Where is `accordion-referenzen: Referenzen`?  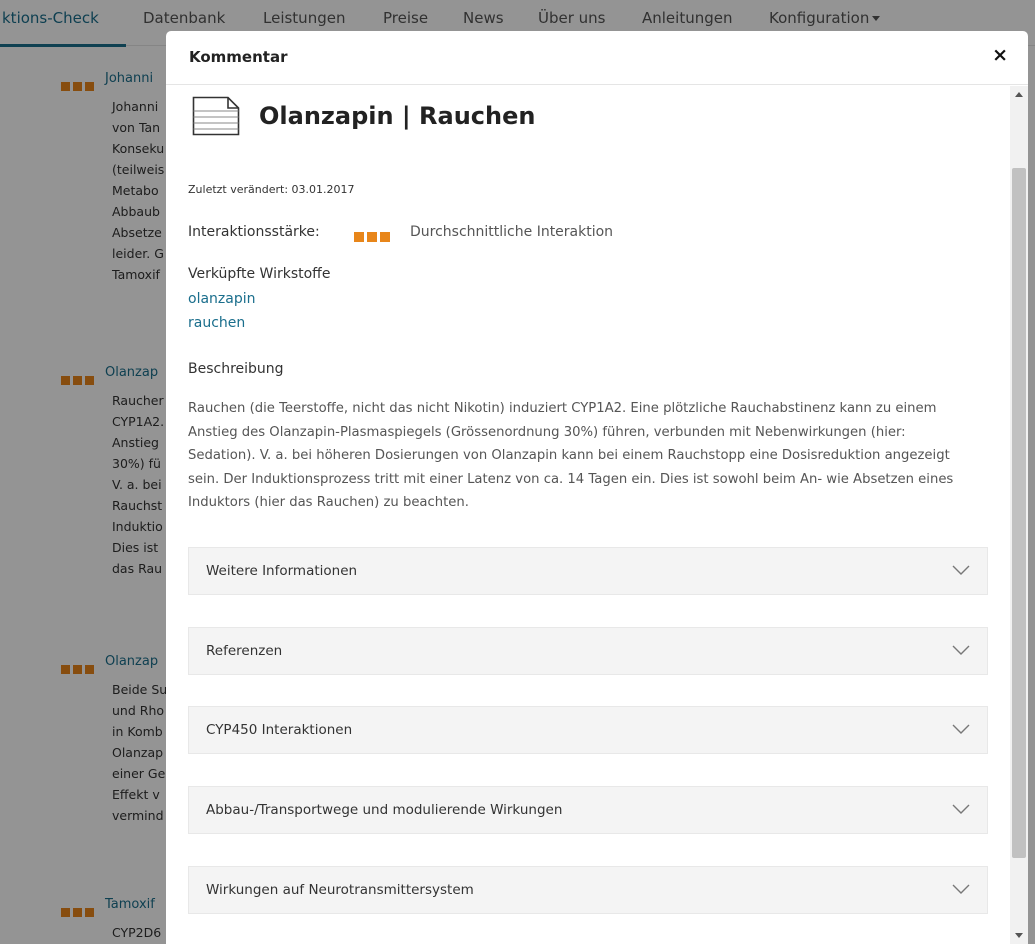
accordion-referenzen: Referenzen is located at coordinates (588, 651).